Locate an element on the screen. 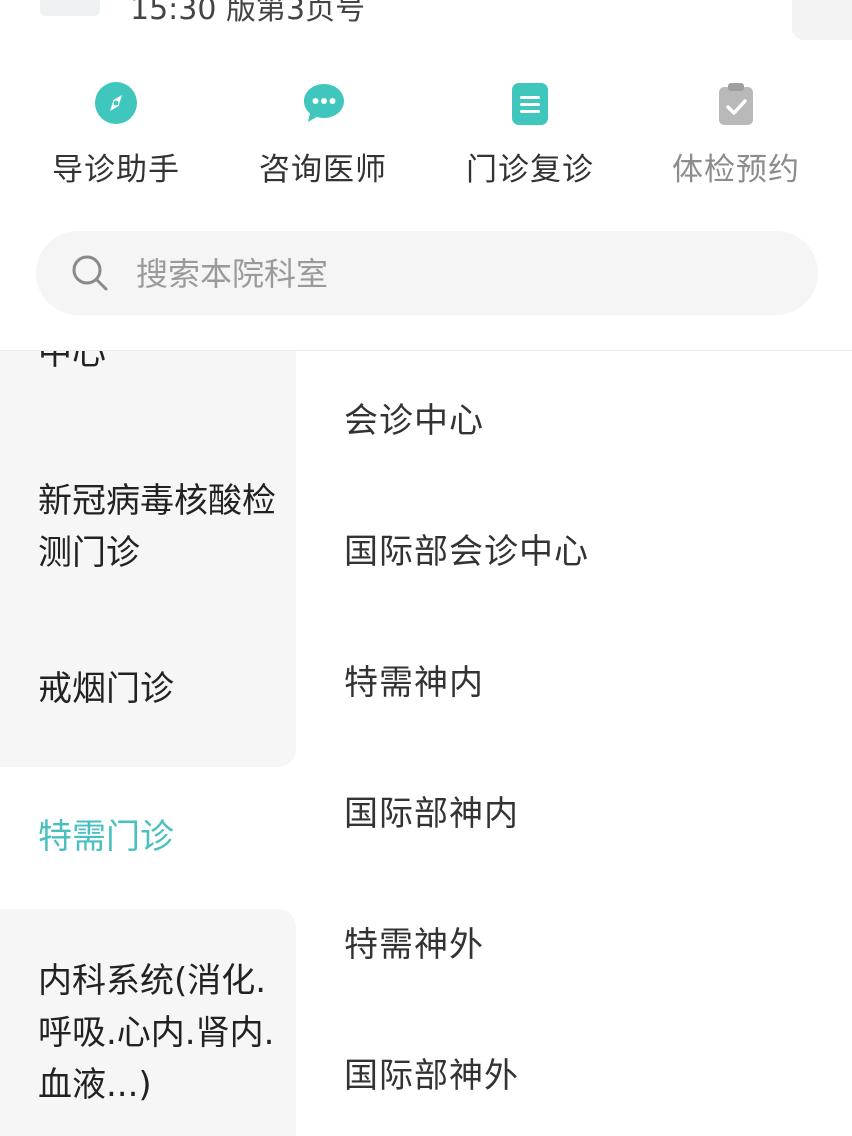 The width and height of the screenshot is (852, 1136). department-item: 国际部神内 is located at coordinates (431, 810).